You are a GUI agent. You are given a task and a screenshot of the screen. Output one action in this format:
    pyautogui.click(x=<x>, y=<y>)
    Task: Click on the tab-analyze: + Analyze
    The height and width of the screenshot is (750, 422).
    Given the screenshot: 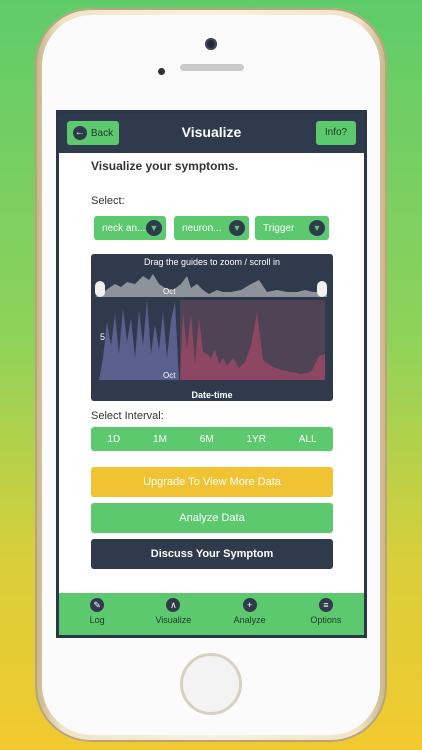 What is the action you would take?
    pyautogui.click(x=250, y=614)
    